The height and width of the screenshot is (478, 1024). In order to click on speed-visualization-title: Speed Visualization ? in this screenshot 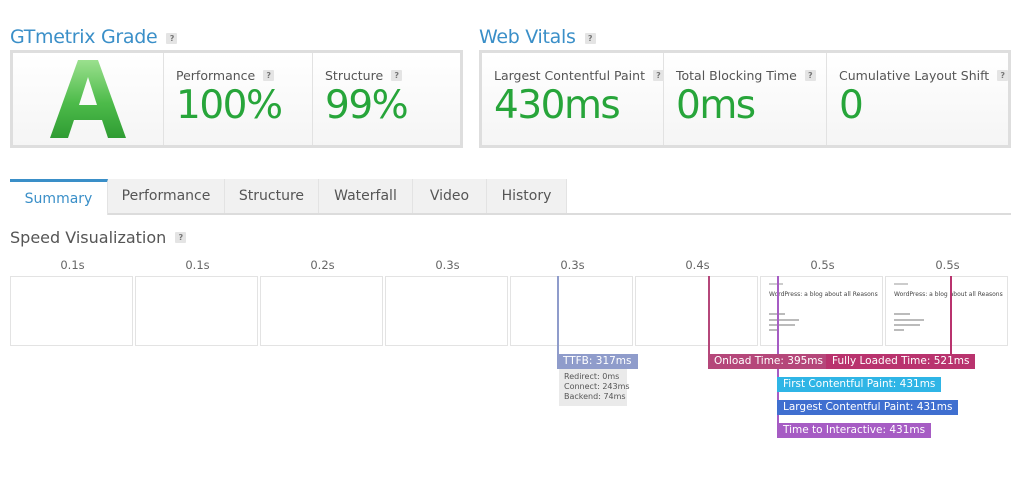, I will do `click(98, 237)`.